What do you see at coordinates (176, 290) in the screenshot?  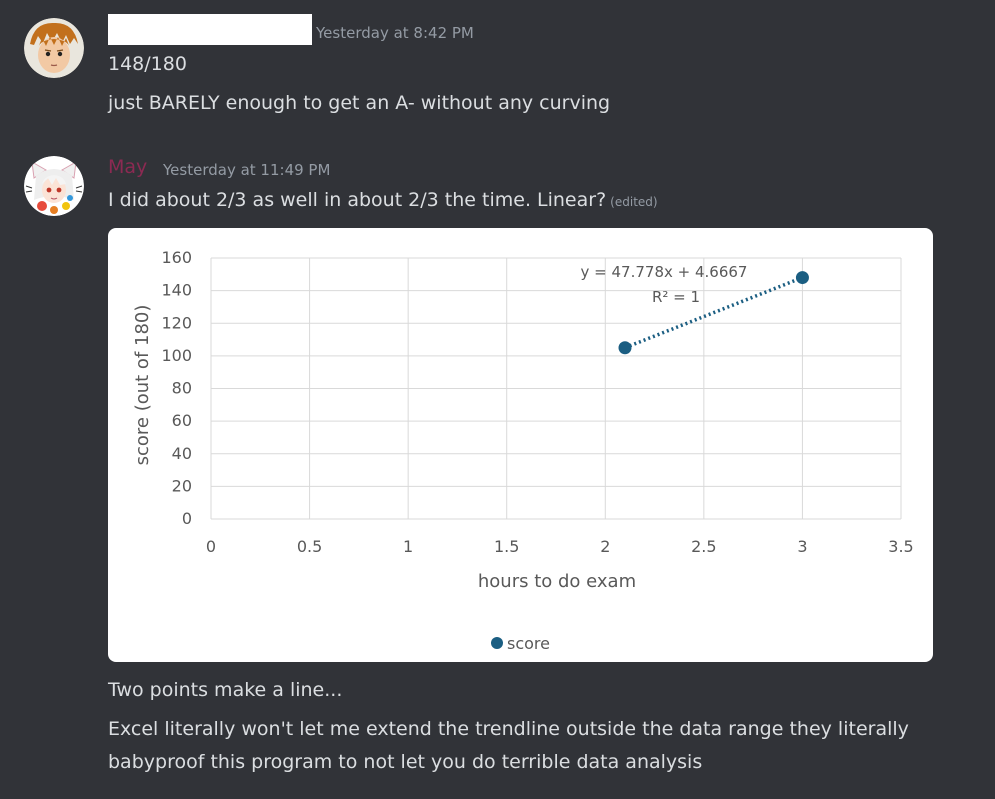 I see `y-tick-label: 140` at bounding box center [176, 290].